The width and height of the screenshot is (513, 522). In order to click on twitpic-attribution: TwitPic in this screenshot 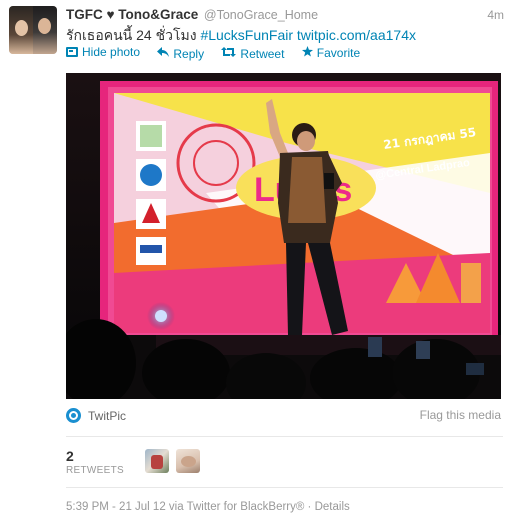, I will do `click(96, 415)`.